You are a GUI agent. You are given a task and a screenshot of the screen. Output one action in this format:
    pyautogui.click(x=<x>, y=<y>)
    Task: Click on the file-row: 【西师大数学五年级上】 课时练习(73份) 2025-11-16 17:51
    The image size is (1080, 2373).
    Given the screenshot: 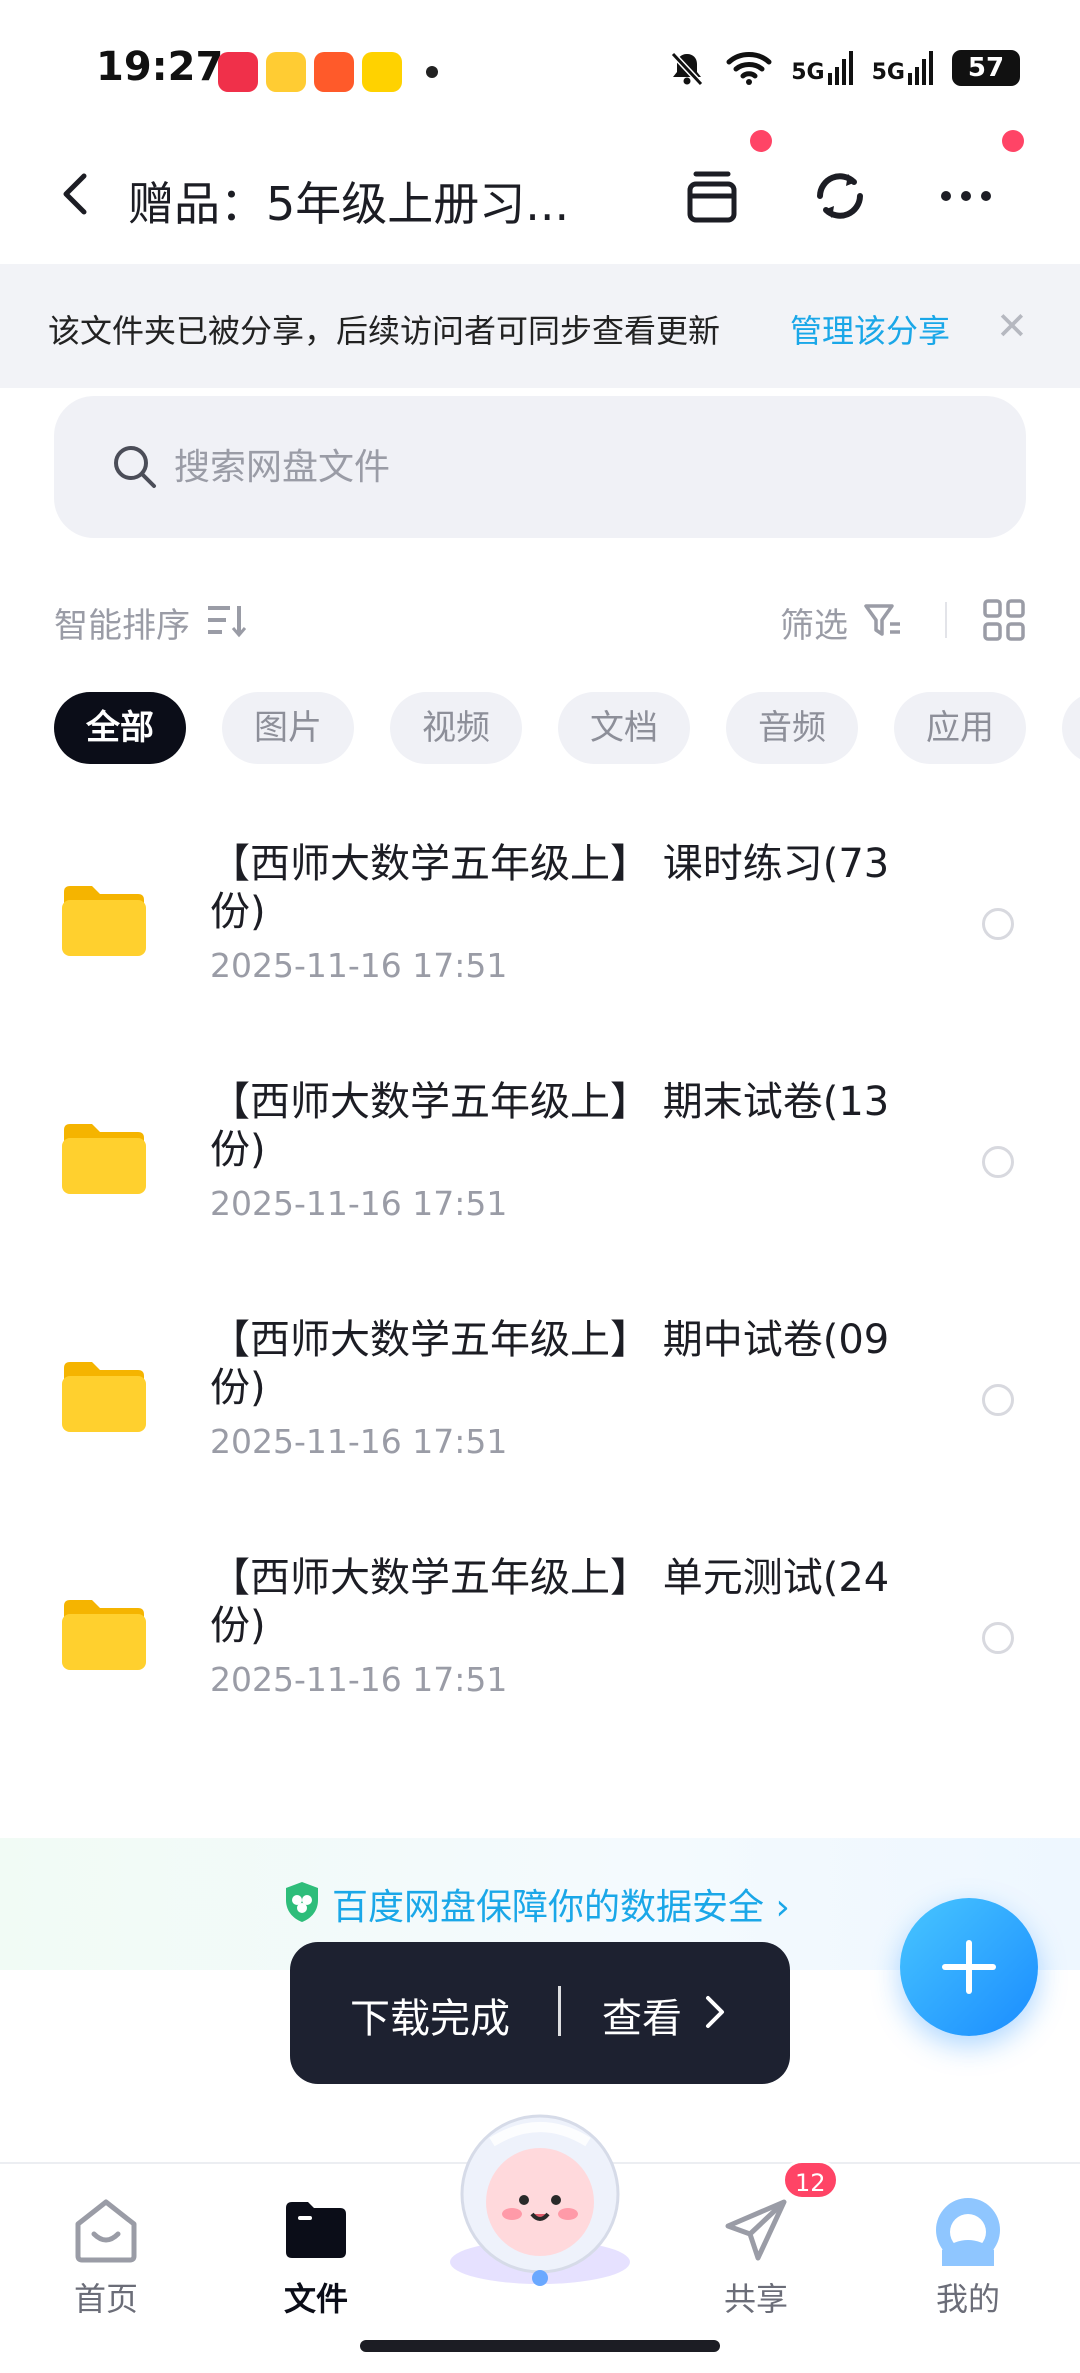 What is the action you would take?
    pyautogui.click(x=540, y=931)
    